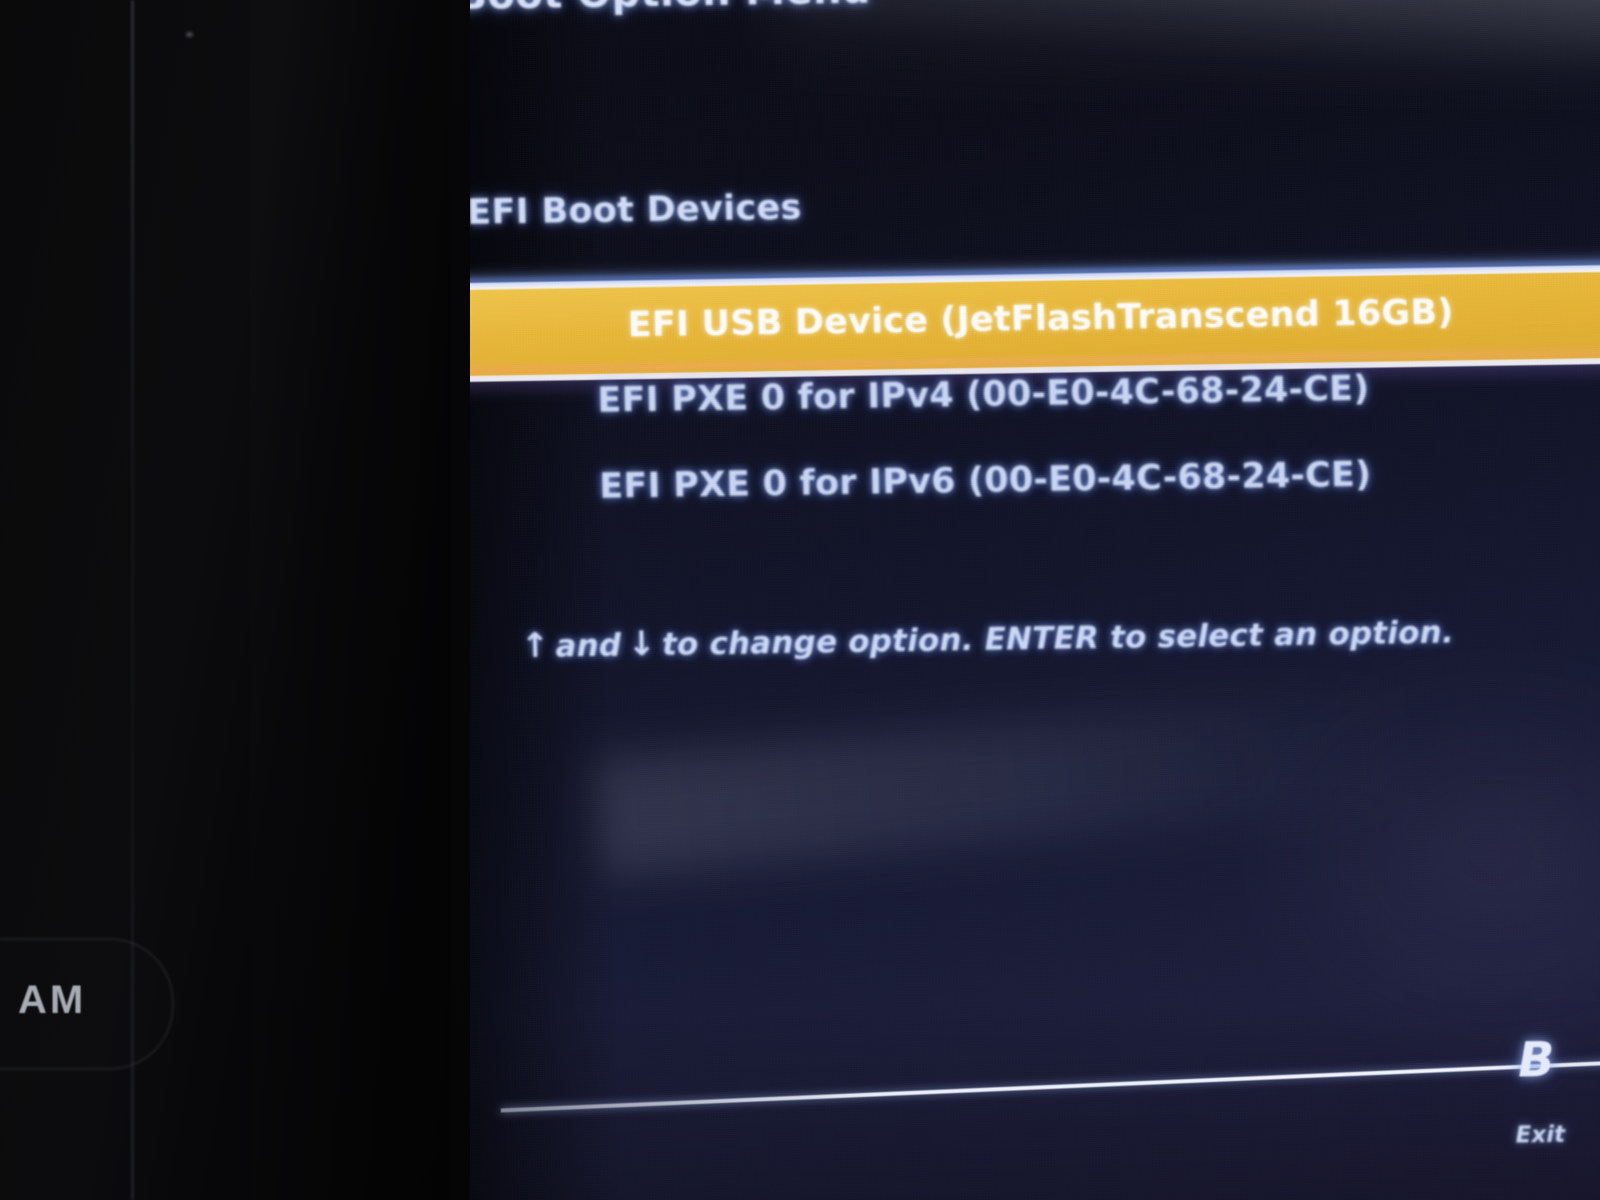 The width and height of the screenshot is (1600, 1200). I want to click on boot-entry-label: EFI USB Device (JetFlashTranscend 16GB), so click(1040, 319).